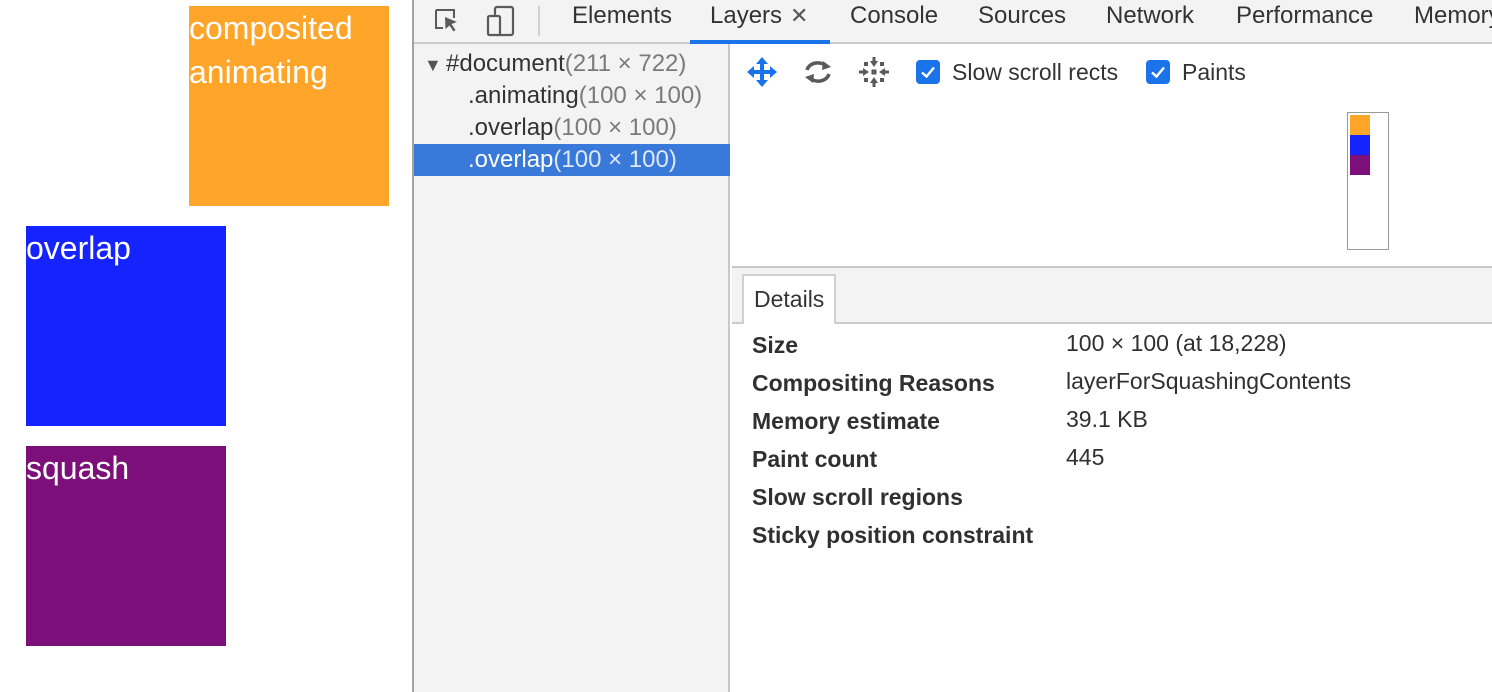  What do you see at coordinates (775, 345) in the screenshot?
I see `property-key: Size` at bounding box center [775, 345].